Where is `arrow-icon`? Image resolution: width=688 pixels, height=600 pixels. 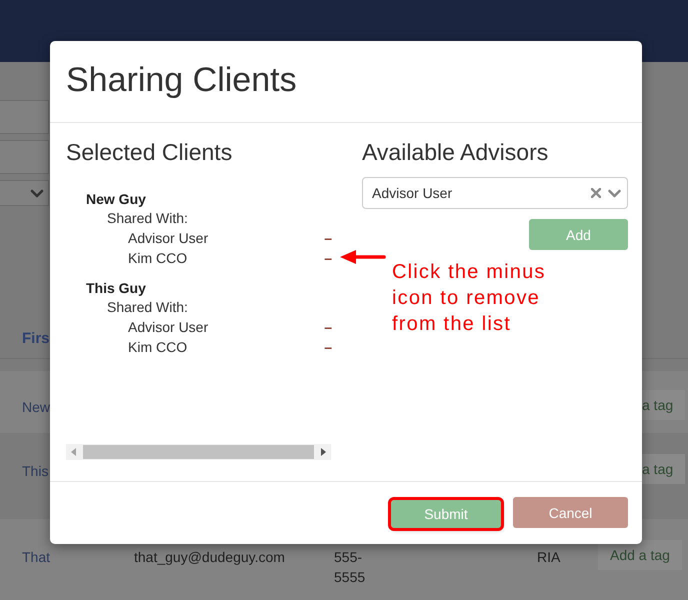
arrow-icon is located at coordinates (363, 257).